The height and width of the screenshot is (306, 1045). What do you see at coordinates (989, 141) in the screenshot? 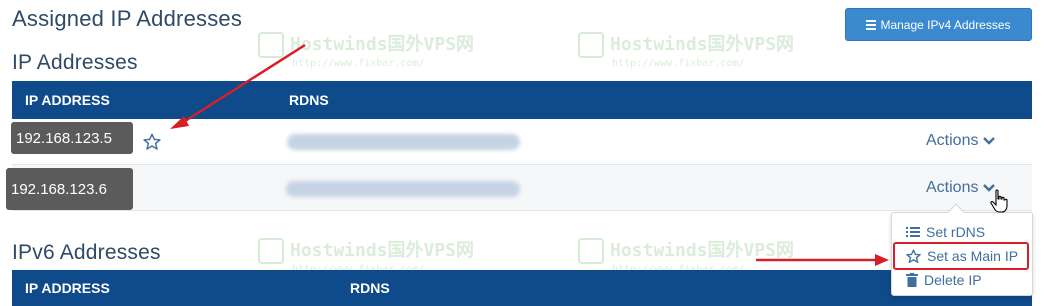
I see `chevron-down-icon` at bounding box center [989, 141].